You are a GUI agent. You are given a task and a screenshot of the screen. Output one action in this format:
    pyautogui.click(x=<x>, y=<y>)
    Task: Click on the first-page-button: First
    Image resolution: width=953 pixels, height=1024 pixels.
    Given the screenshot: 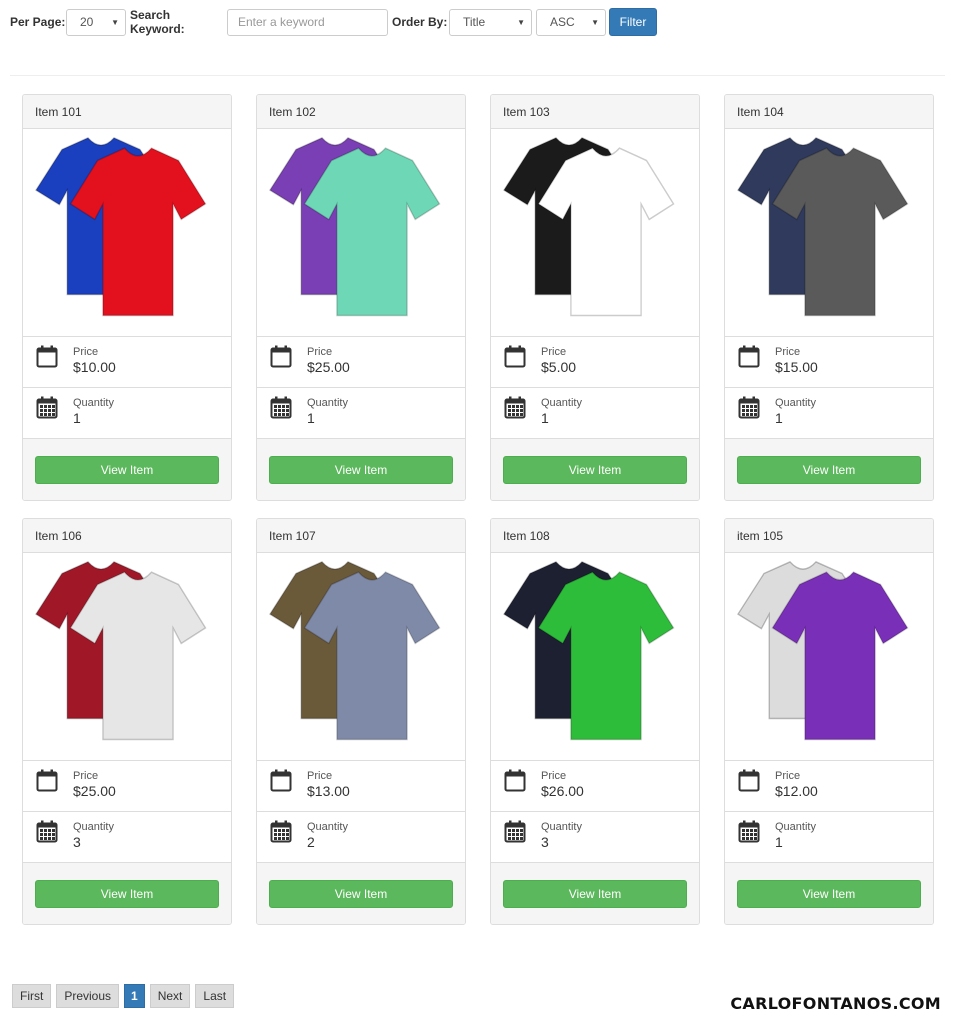 What is the action you would take?
    pyautogui.click(x=32, y=996)
    